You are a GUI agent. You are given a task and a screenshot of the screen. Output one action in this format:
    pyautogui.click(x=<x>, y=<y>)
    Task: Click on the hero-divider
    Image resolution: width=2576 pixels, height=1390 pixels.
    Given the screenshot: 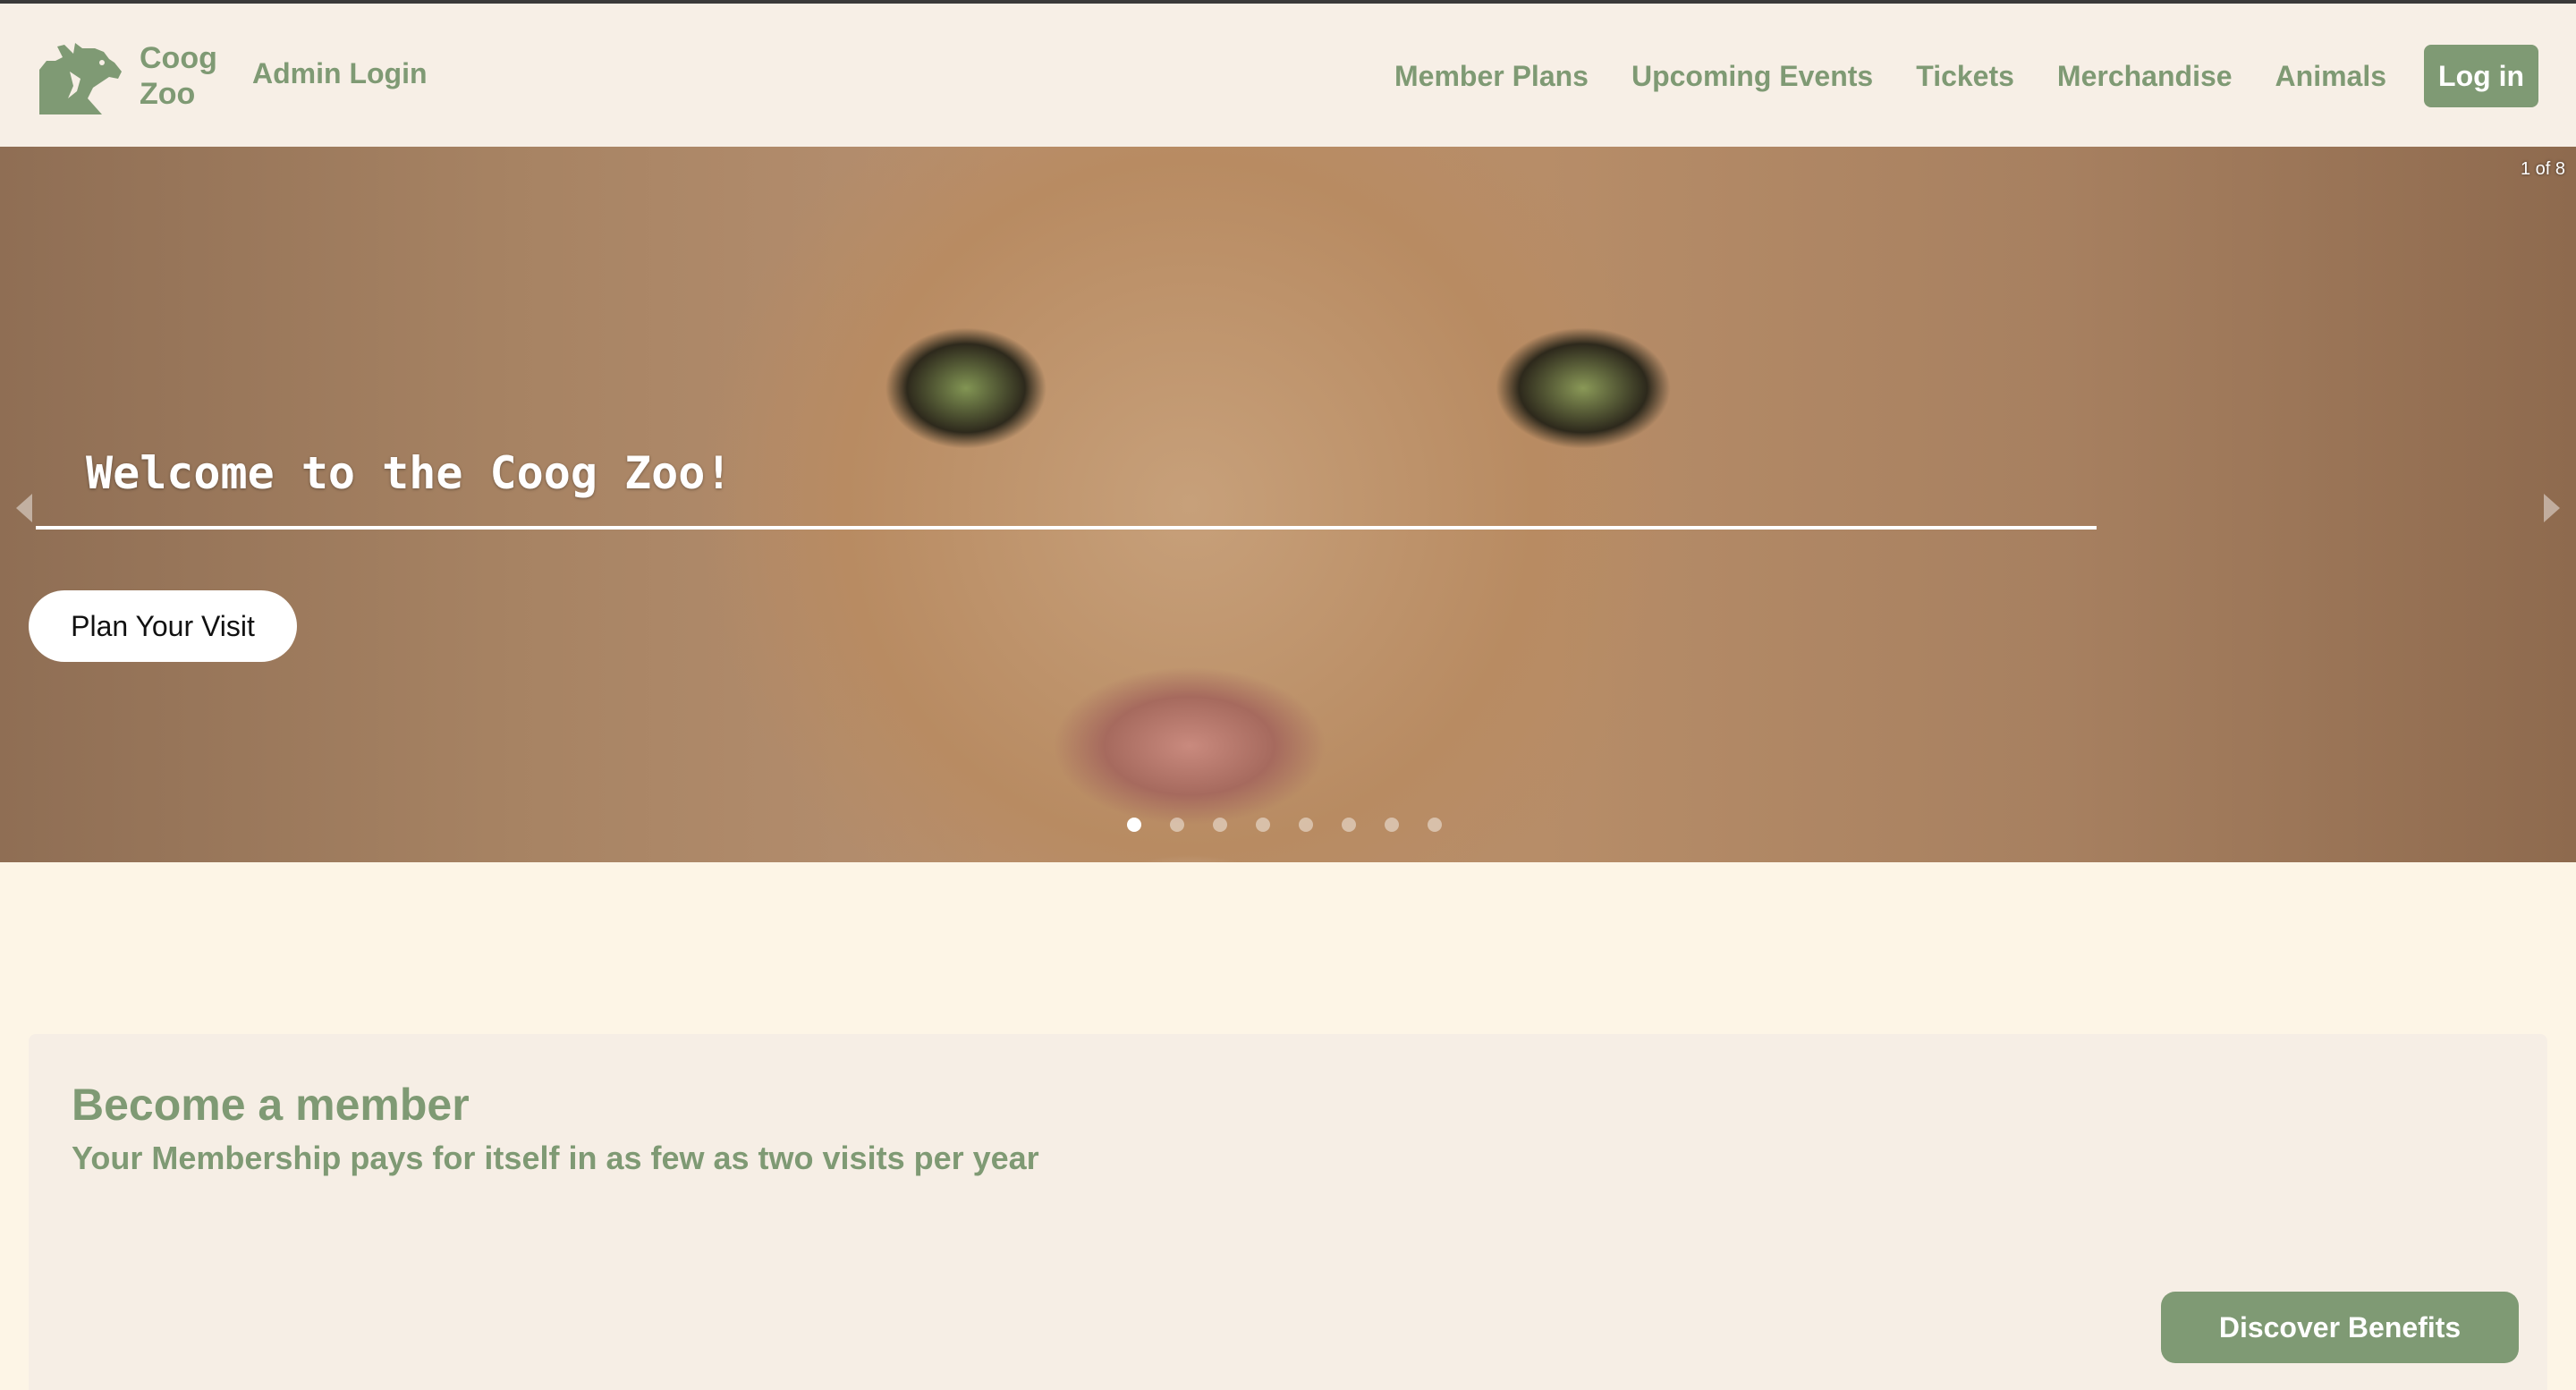 What is the action you would take?
    pyautogui.click(x=1066, y=528)
    